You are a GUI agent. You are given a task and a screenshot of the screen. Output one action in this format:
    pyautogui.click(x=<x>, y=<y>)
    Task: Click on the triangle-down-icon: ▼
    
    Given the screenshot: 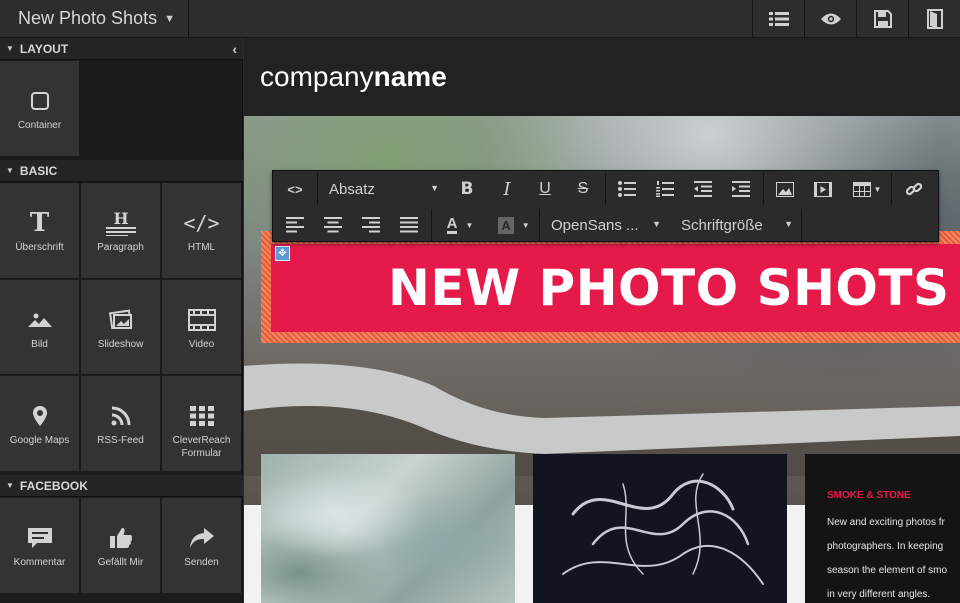 What is the action you would take?
    pyautogui.click(x=10, y=170)
    